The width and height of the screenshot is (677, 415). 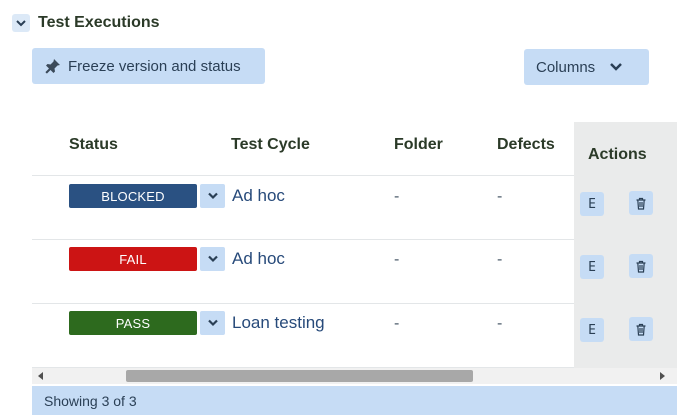 I want to click on column-header-test-cycle: Test Cycle, so click(x=270, y=145).